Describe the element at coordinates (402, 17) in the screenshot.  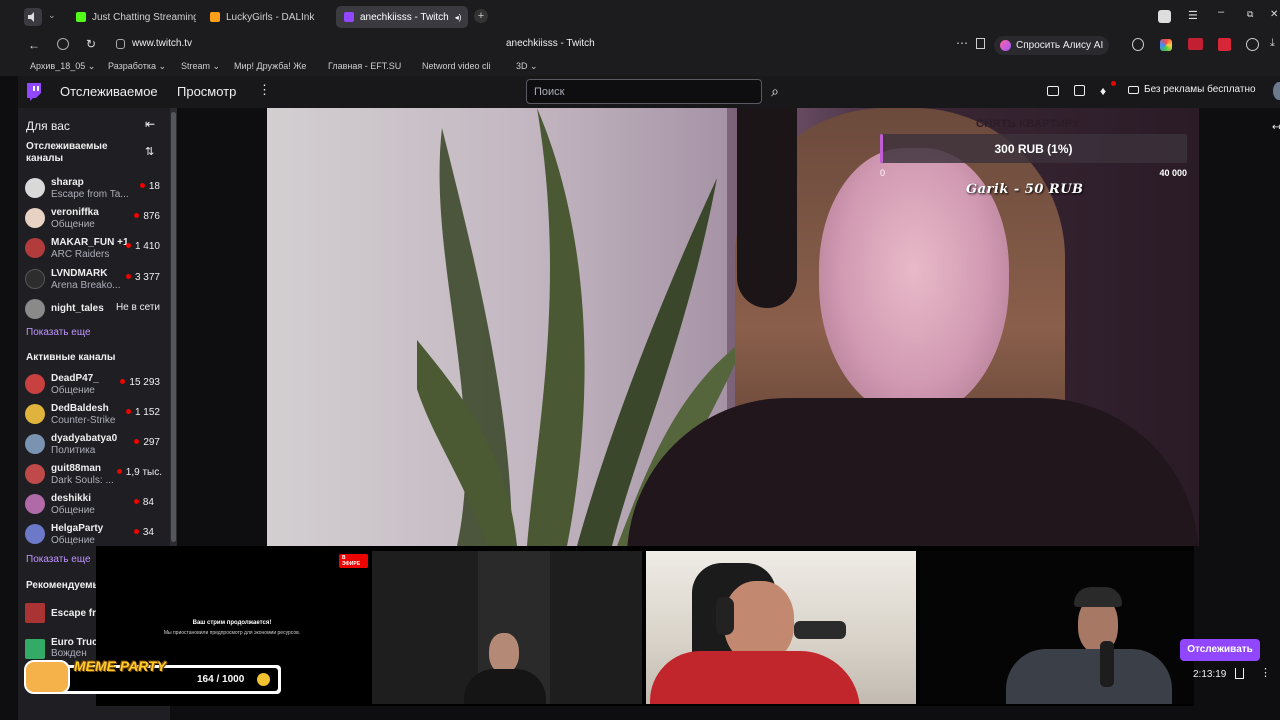
I see `tab-twitch: anechkiisss - Twitch ◂) ✕` at that location.